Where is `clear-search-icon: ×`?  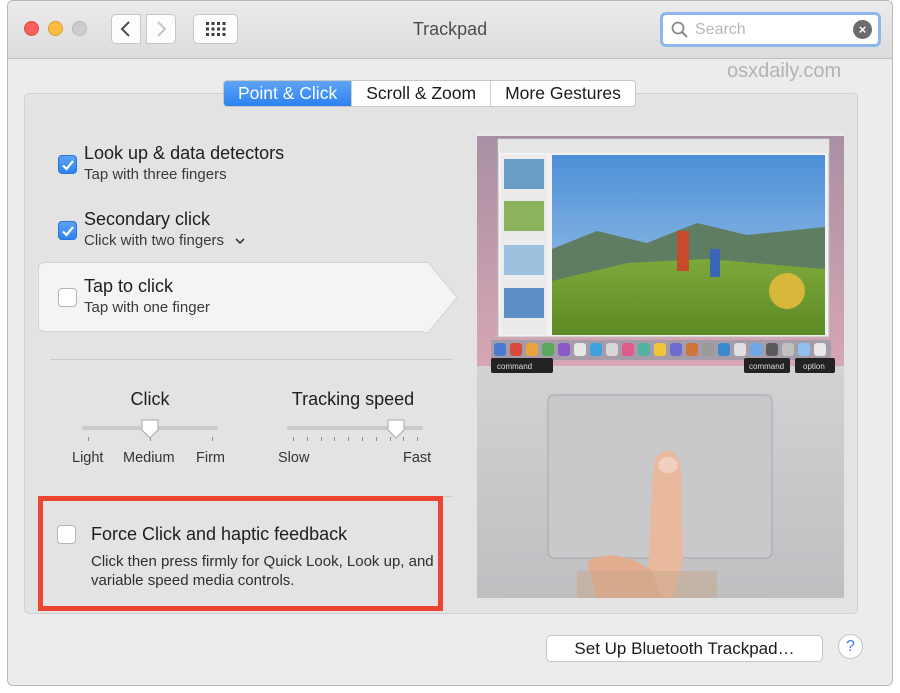 clear-search-icon: × is located at coordinates (862, 29).